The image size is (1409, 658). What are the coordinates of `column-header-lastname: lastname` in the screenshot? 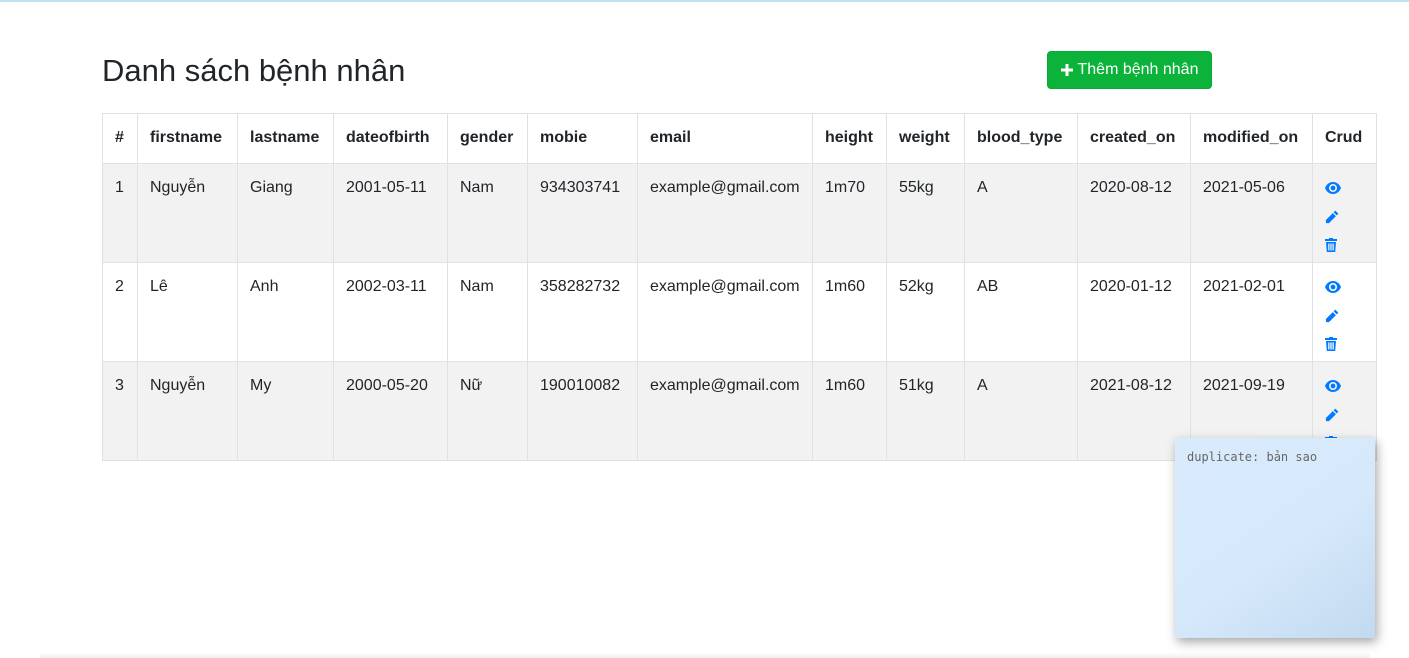 It's located at (285, 138).